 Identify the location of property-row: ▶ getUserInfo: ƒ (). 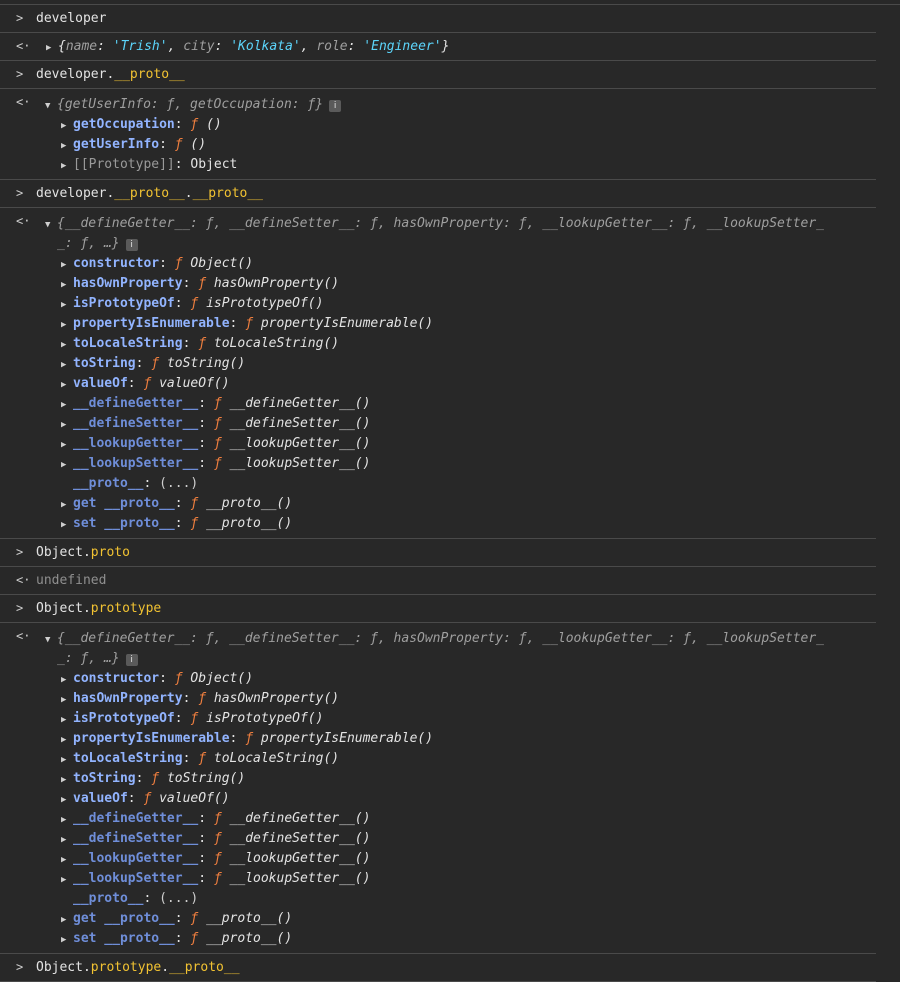
(438, 145).